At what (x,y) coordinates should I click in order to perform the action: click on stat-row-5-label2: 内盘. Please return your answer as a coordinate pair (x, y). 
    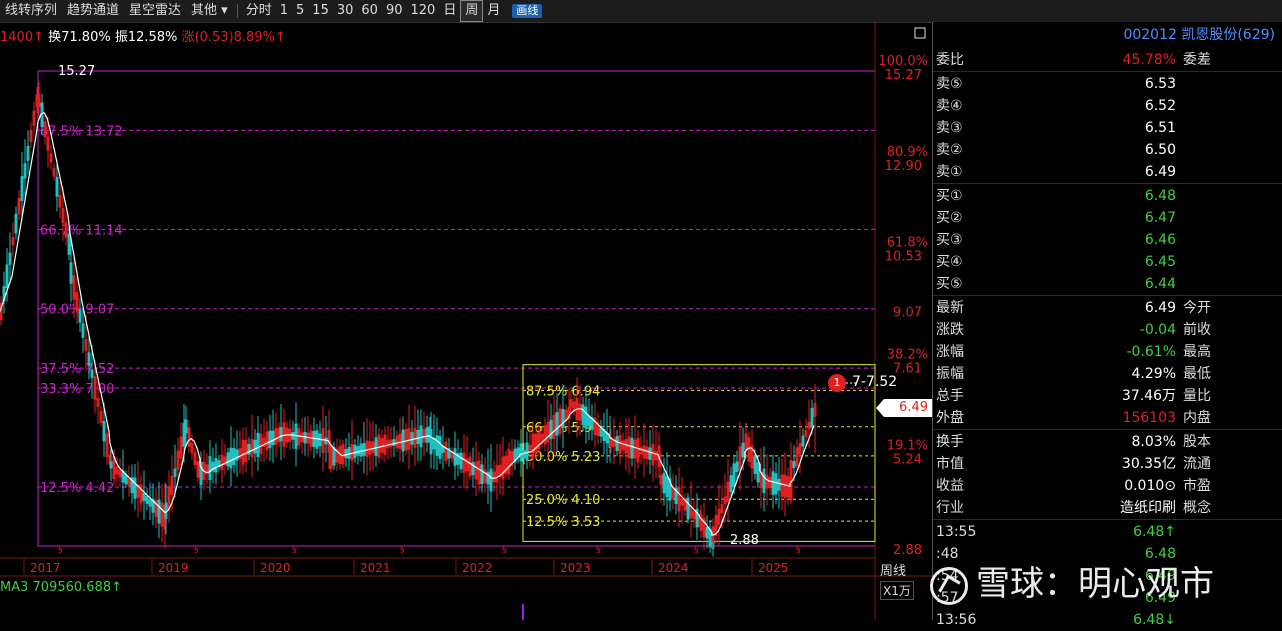
    Looking at the image, I should click on (1197, 418).